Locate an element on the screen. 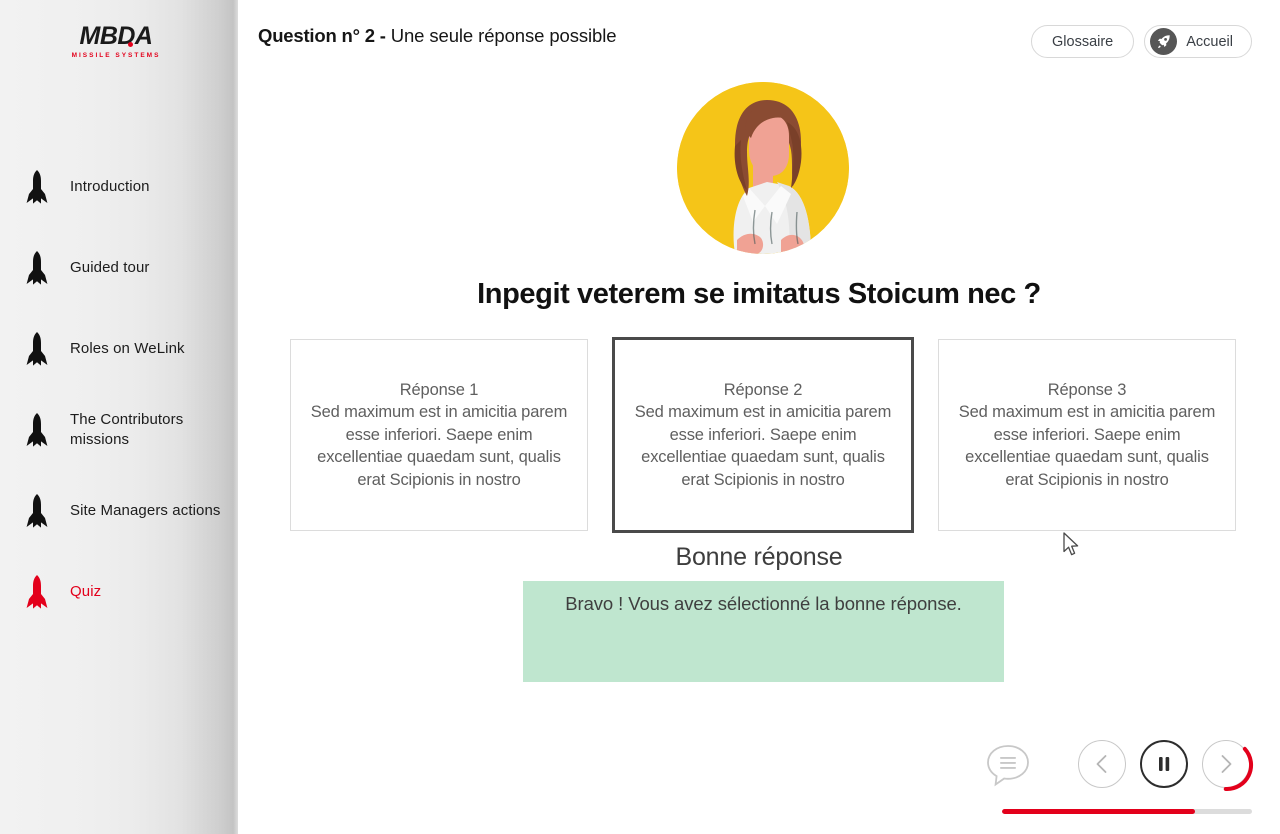  sidebar-item-site-managers-actions: Site Managers actions is located at coordinates (119, 511).